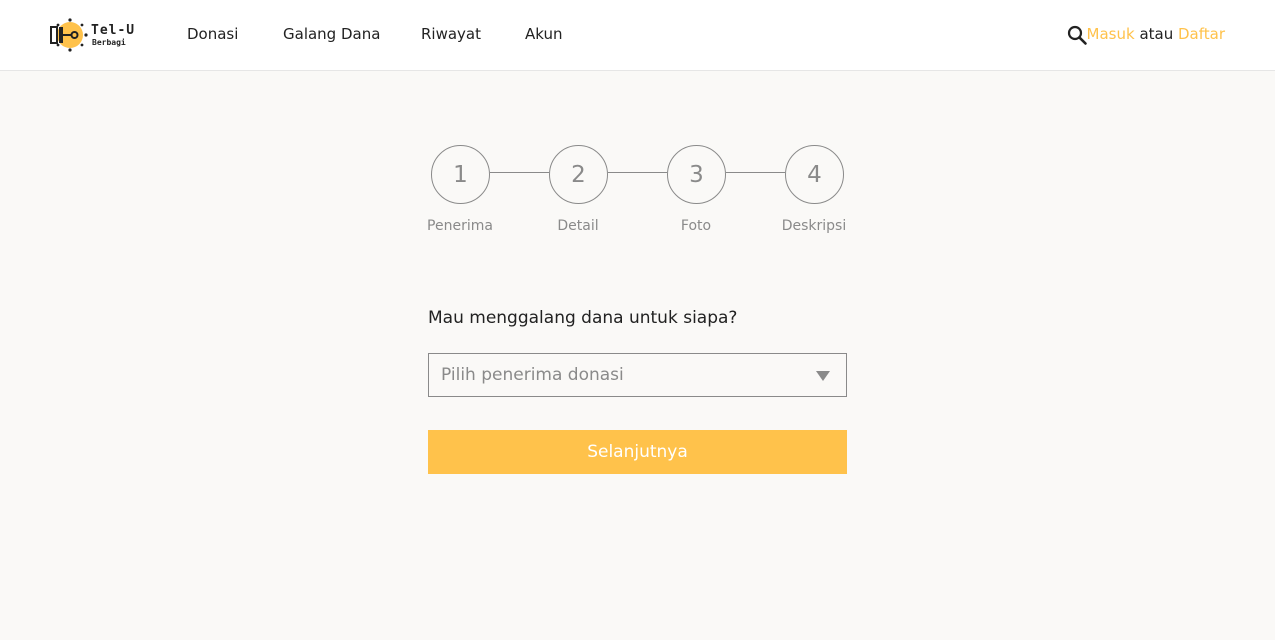  What do you see at coordinates (696, 174) in the screenshot?
I see `step-circle-3: 3` at bounding box center [696, 174].